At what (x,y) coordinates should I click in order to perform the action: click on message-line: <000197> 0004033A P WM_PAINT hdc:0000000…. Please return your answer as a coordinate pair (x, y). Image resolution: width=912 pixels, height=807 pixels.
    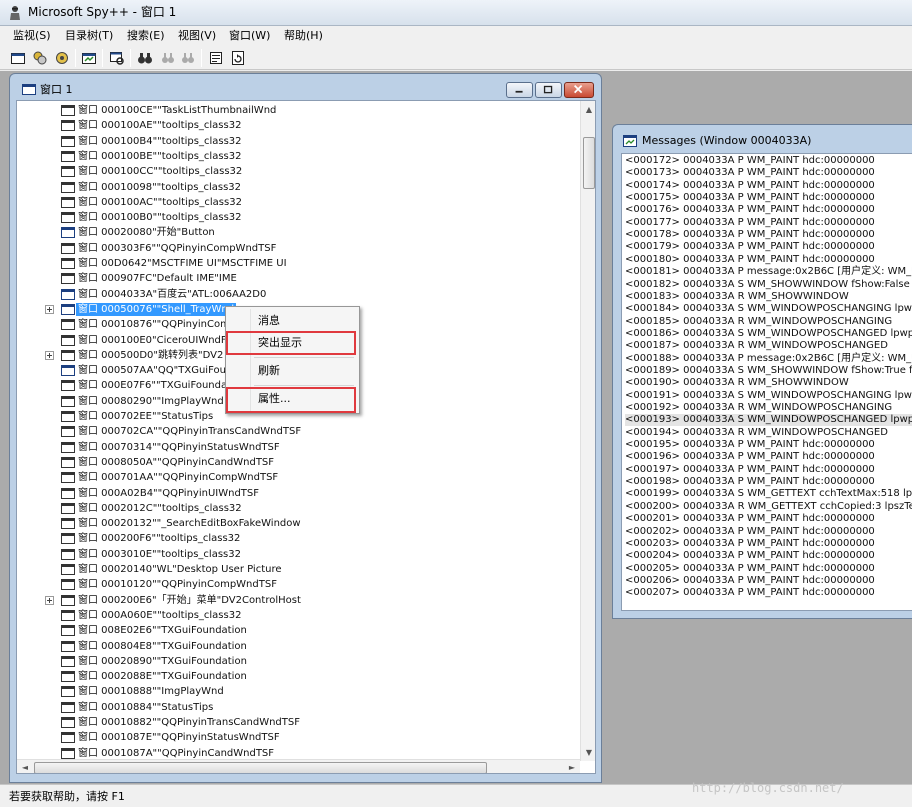
    Looking at the image, I should click on (750, 470).